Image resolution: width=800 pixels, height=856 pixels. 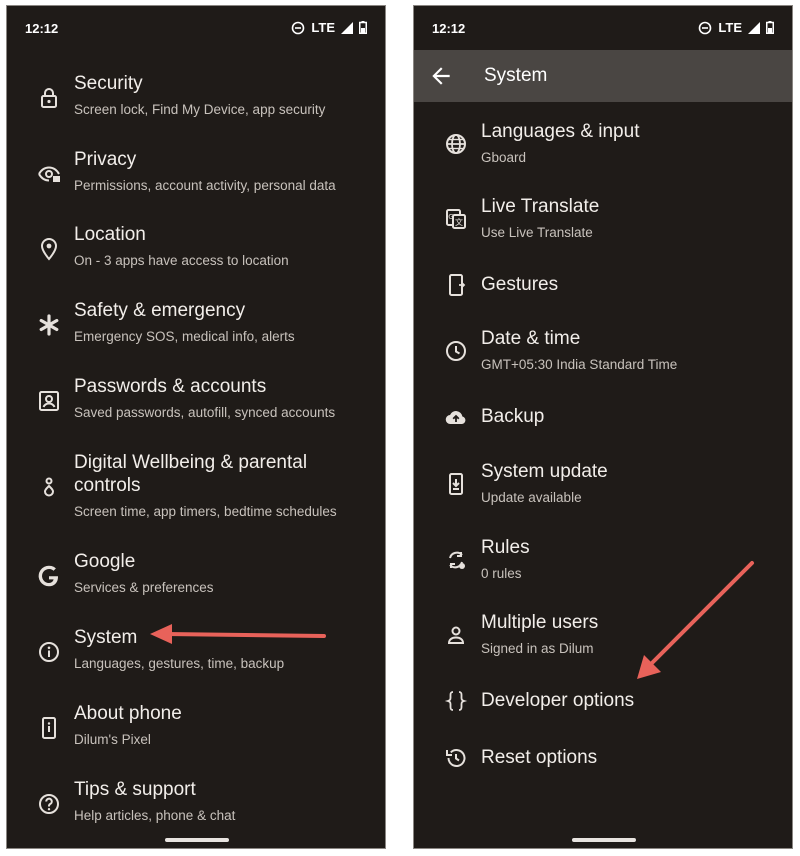 What do you see at coordinates (160, 310) in the screenshot?
I see `item-title: Safety & emergency` at bounding box center [160, 310].